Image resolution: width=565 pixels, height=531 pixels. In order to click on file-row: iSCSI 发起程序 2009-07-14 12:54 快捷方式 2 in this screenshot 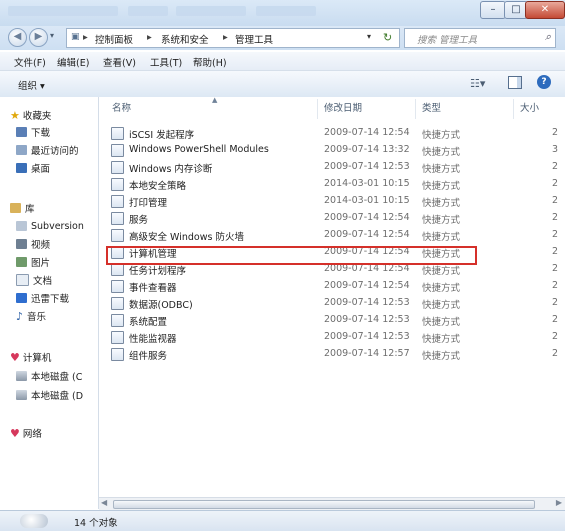, I will do `click(337, 133)`.